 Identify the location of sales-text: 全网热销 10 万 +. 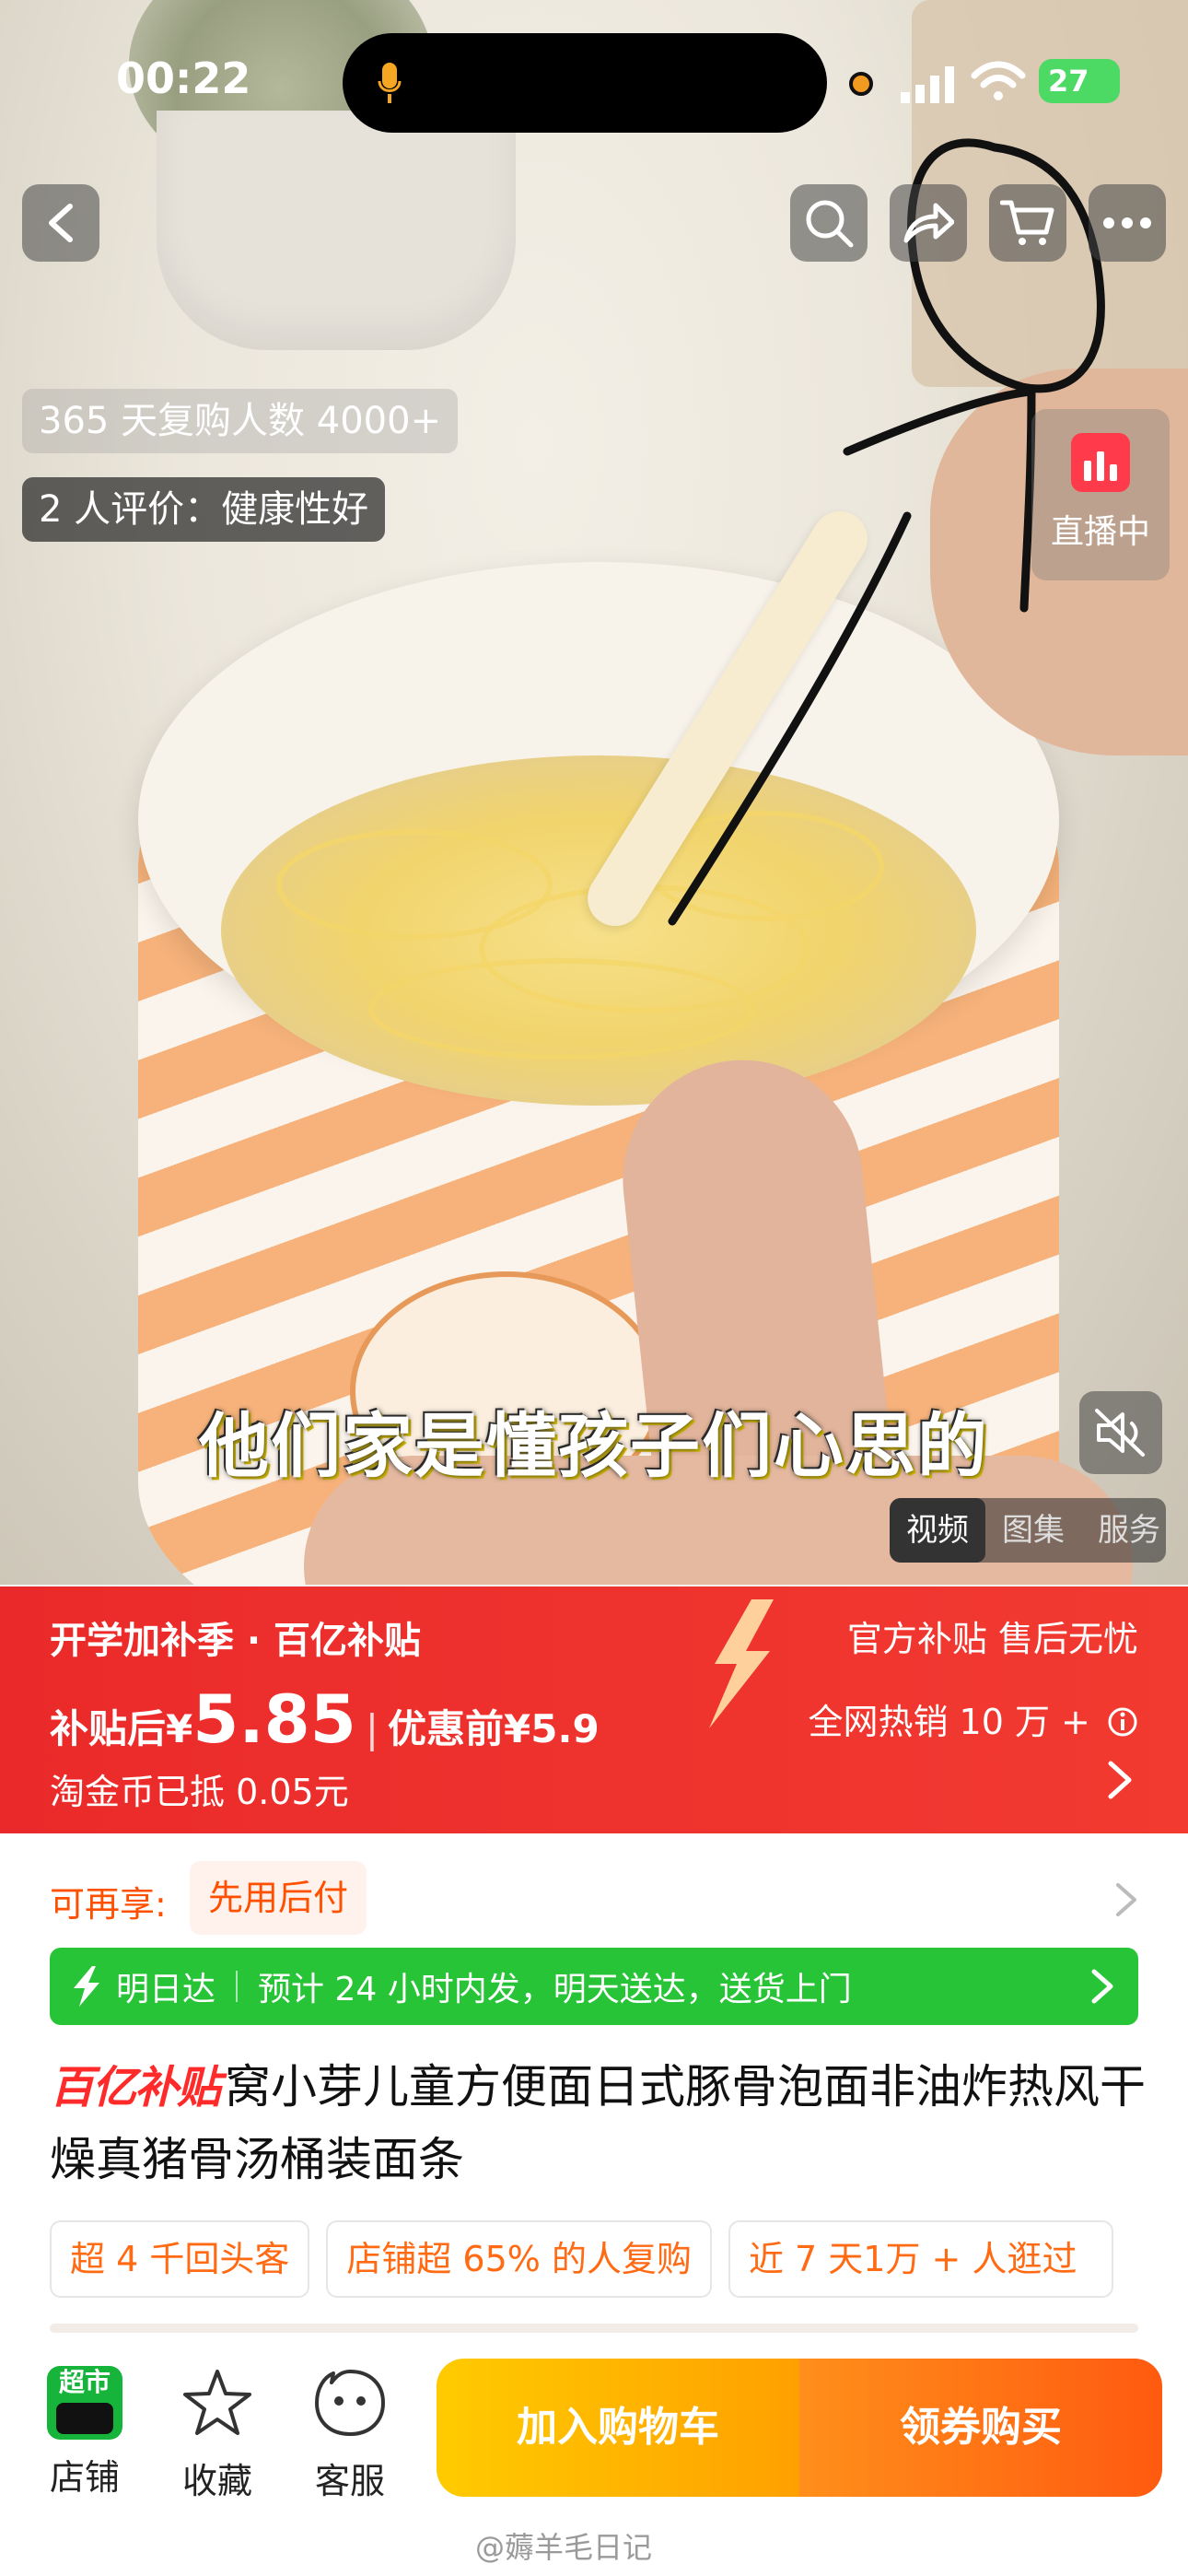
(949, 1722).